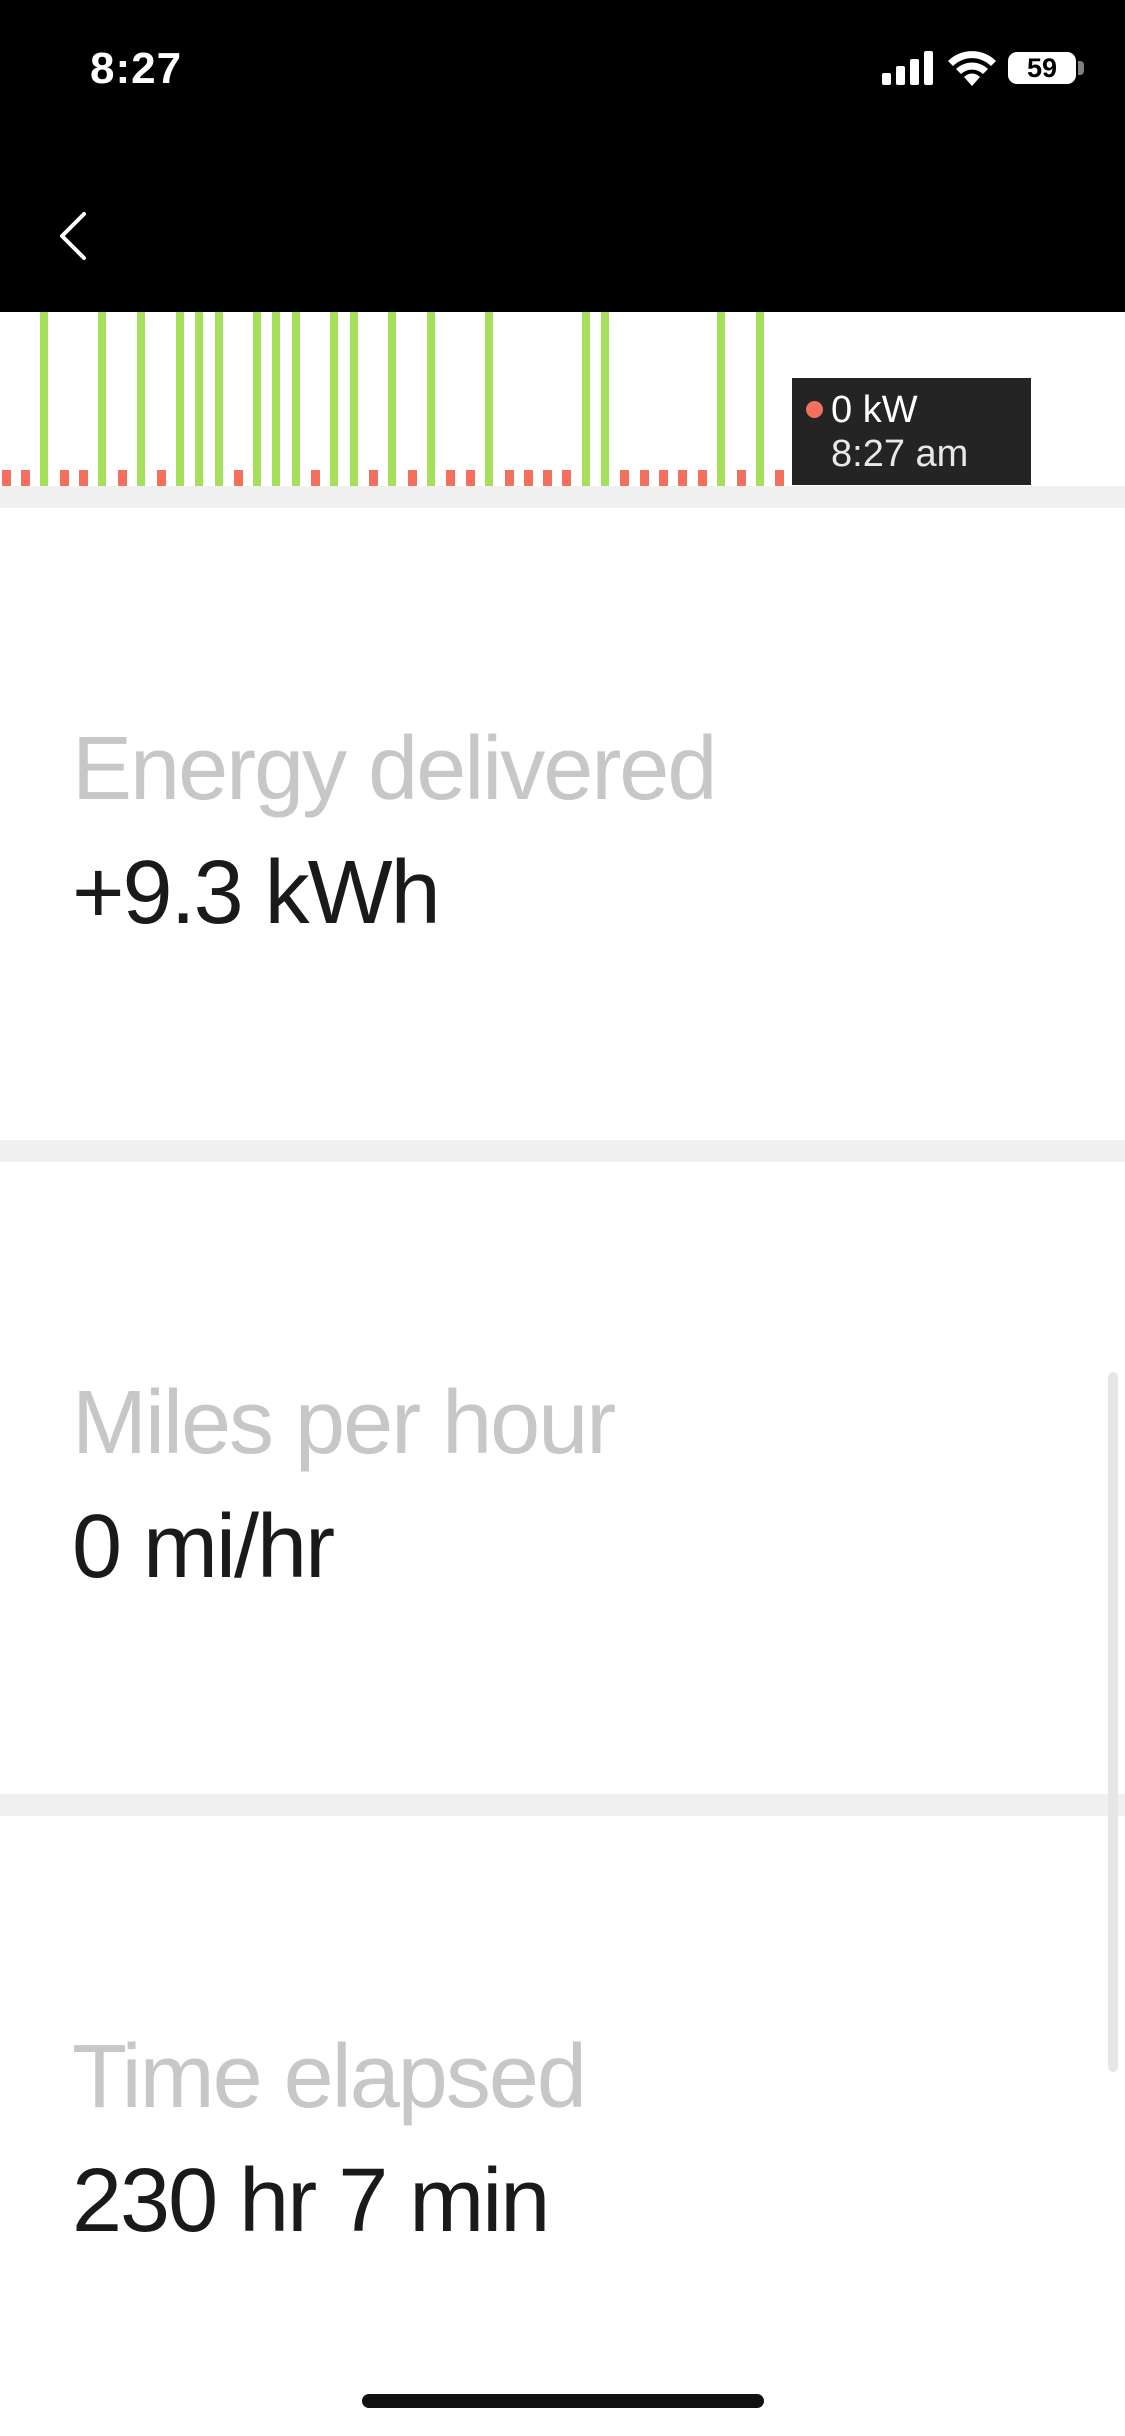 This screenshot has height=2436, width=1125. I want to click on tooltip-value: 0 kW, so click(874, 410).